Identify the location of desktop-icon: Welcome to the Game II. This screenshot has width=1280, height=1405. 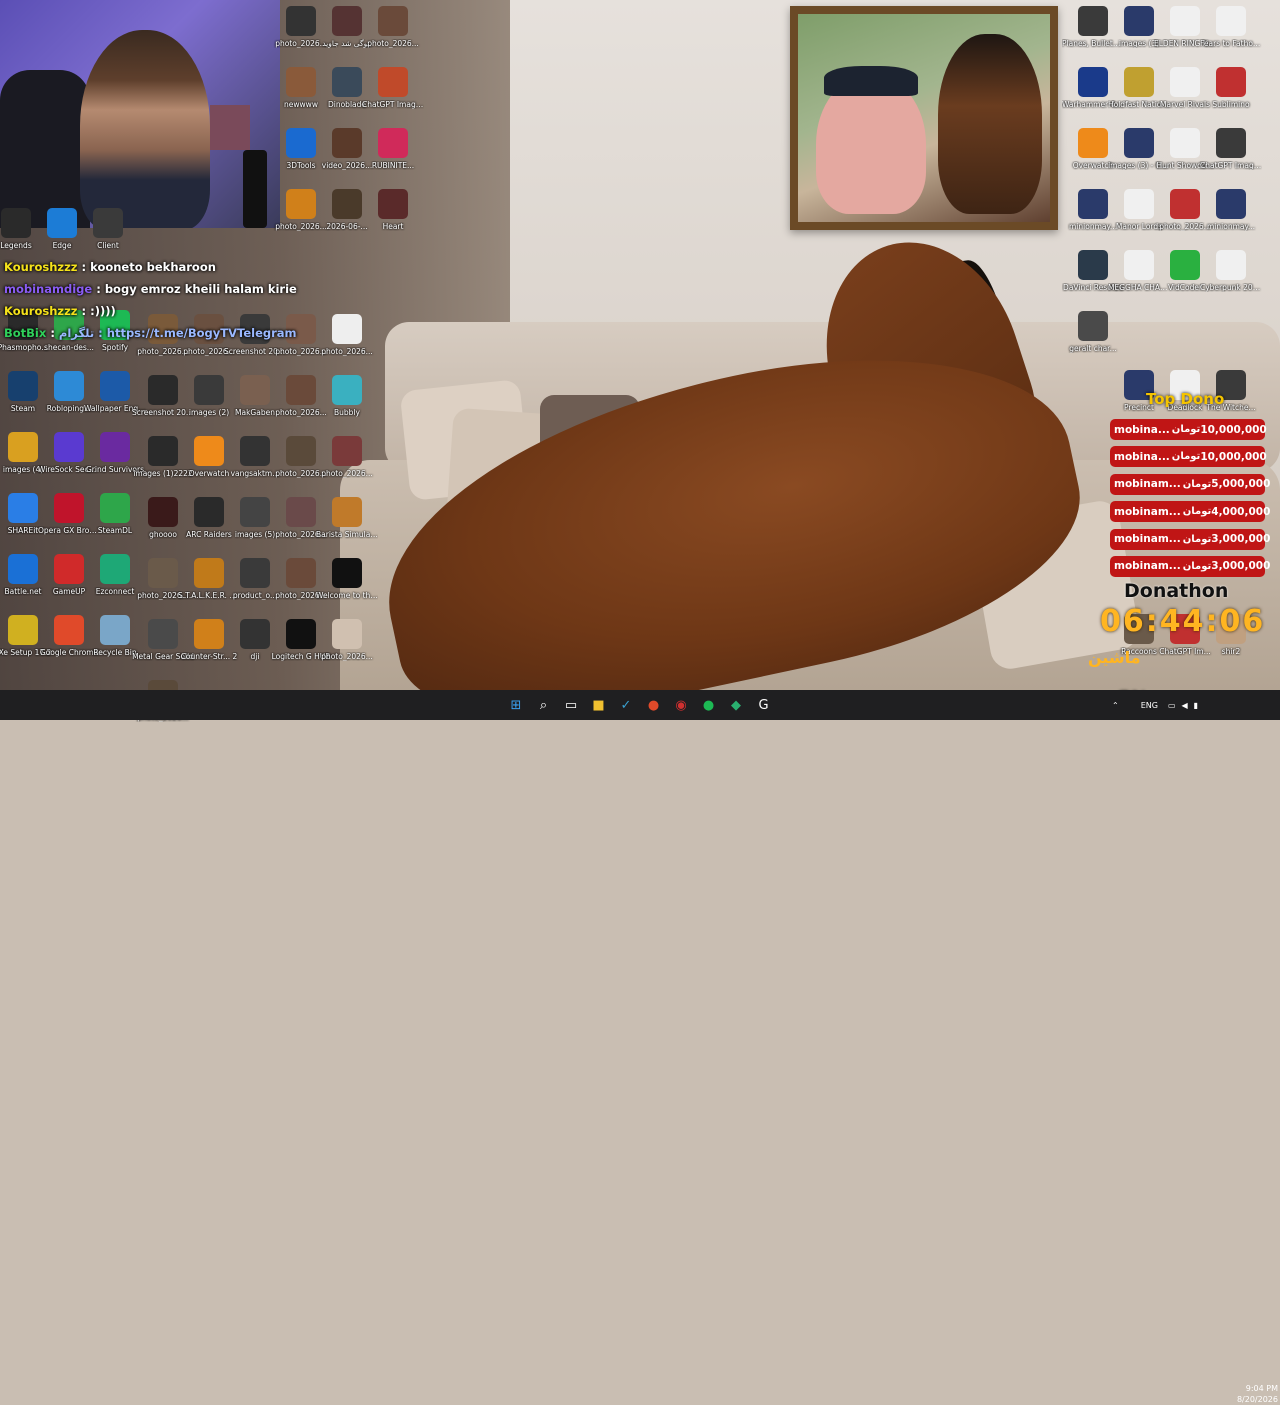
(347, 579).